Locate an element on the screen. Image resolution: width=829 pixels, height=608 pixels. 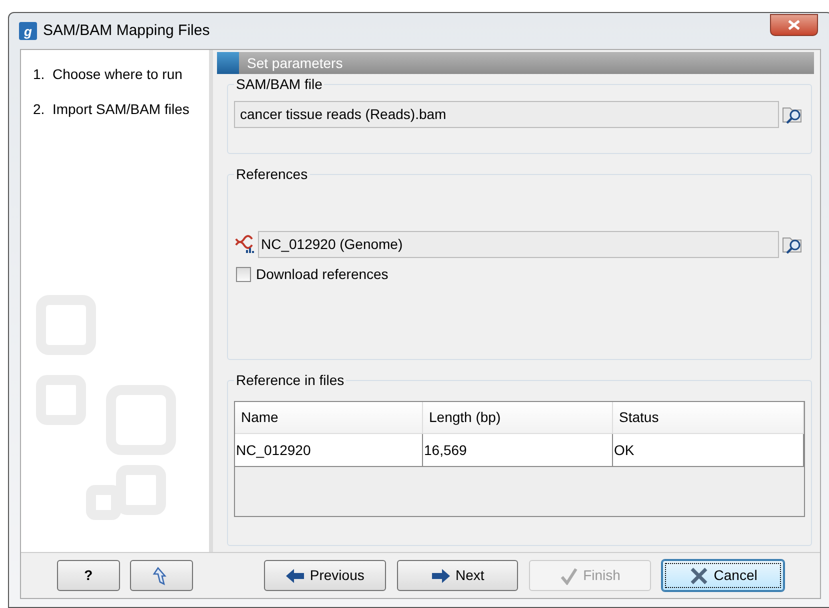
cross-icon is located at coordinates (698, 575).